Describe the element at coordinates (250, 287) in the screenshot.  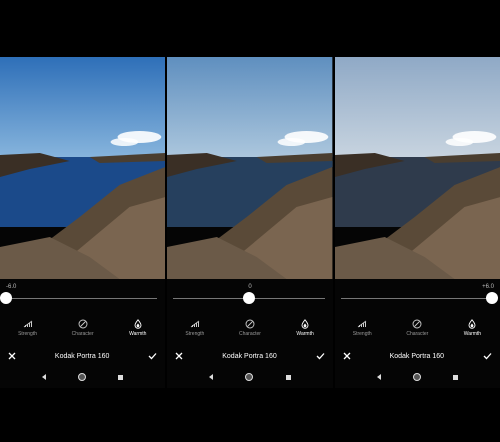
I see `warmth-value-label: 0` at that location.